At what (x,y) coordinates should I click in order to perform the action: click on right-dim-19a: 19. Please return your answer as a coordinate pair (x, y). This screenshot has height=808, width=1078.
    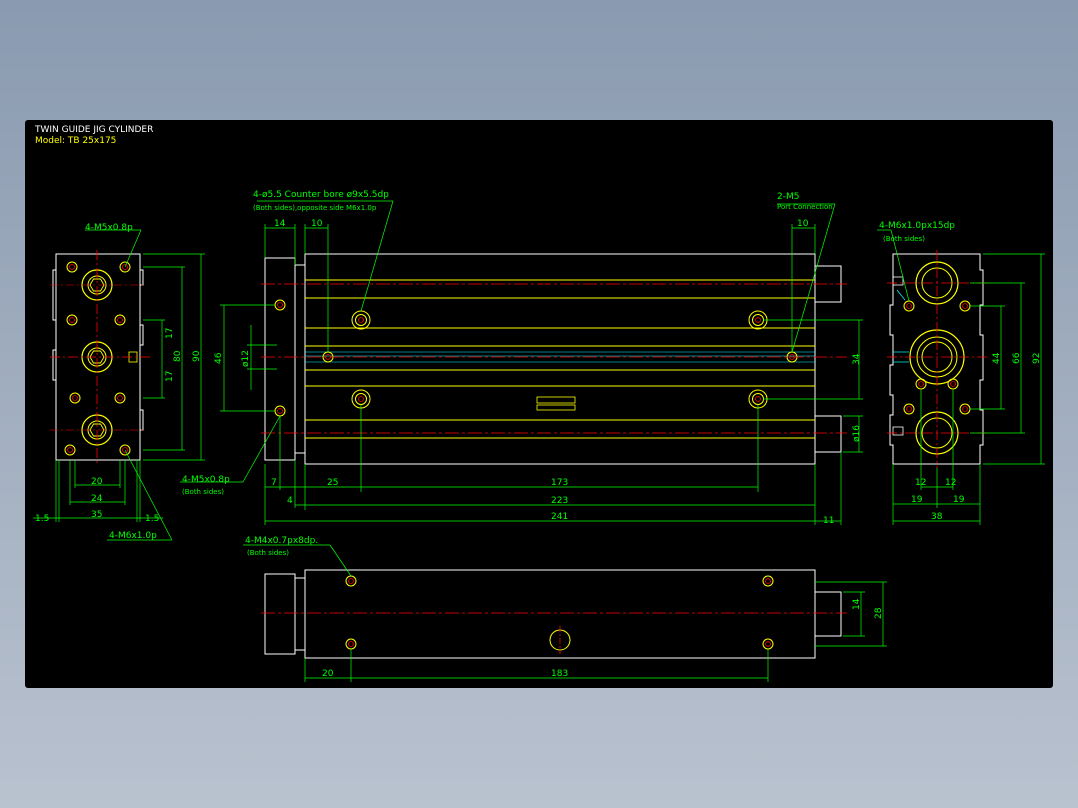
    Looking at the image, I should click on (917, 500).